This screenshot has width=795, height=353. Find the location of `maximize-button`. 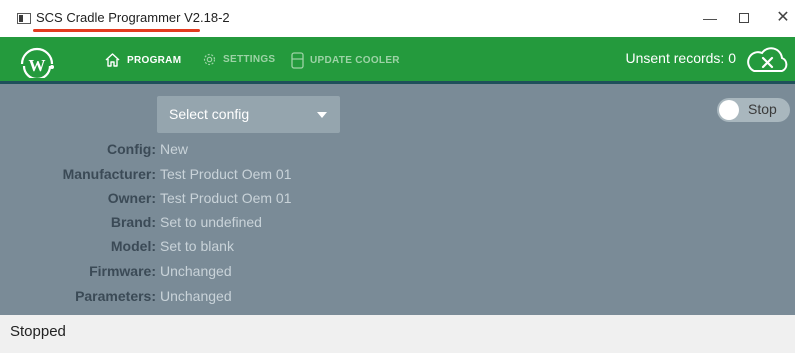

maximize-button is located at coordinates (745, 18).